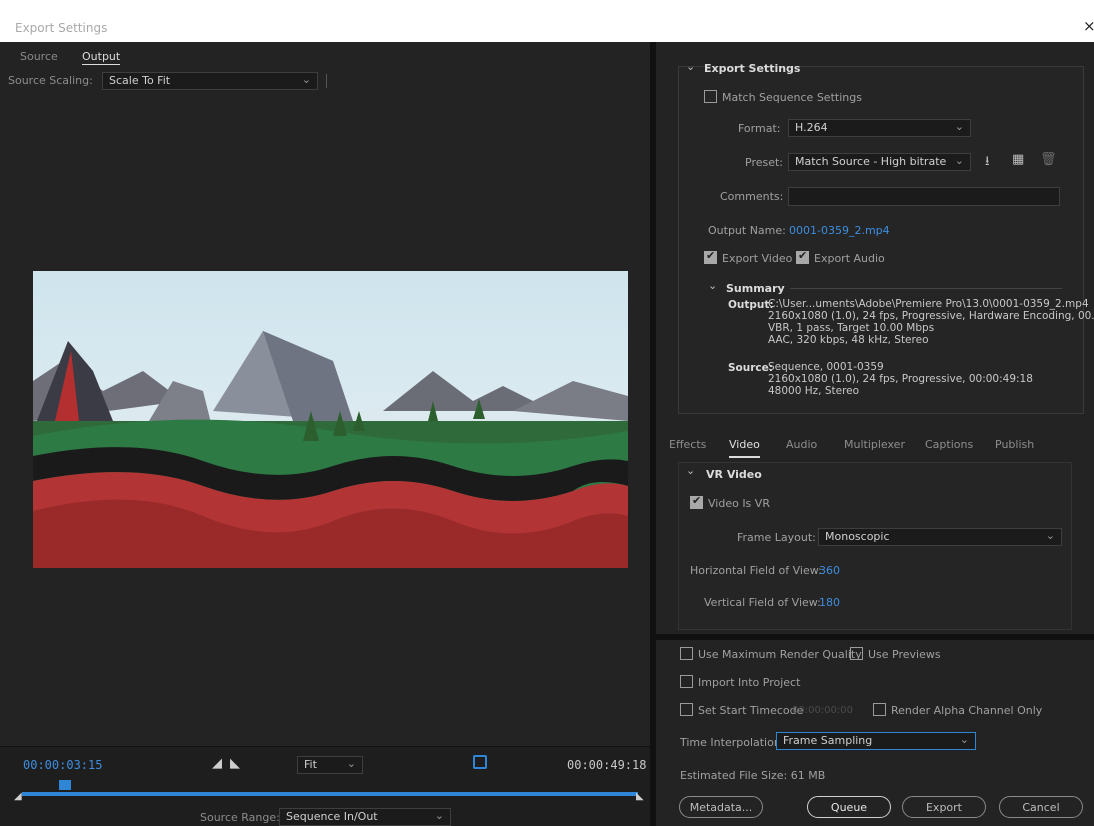 The height and width of the screenshot is (826, 1094). I want to click on source-summary-line-1: Sequence, 0001-0359, so click(826, 367).